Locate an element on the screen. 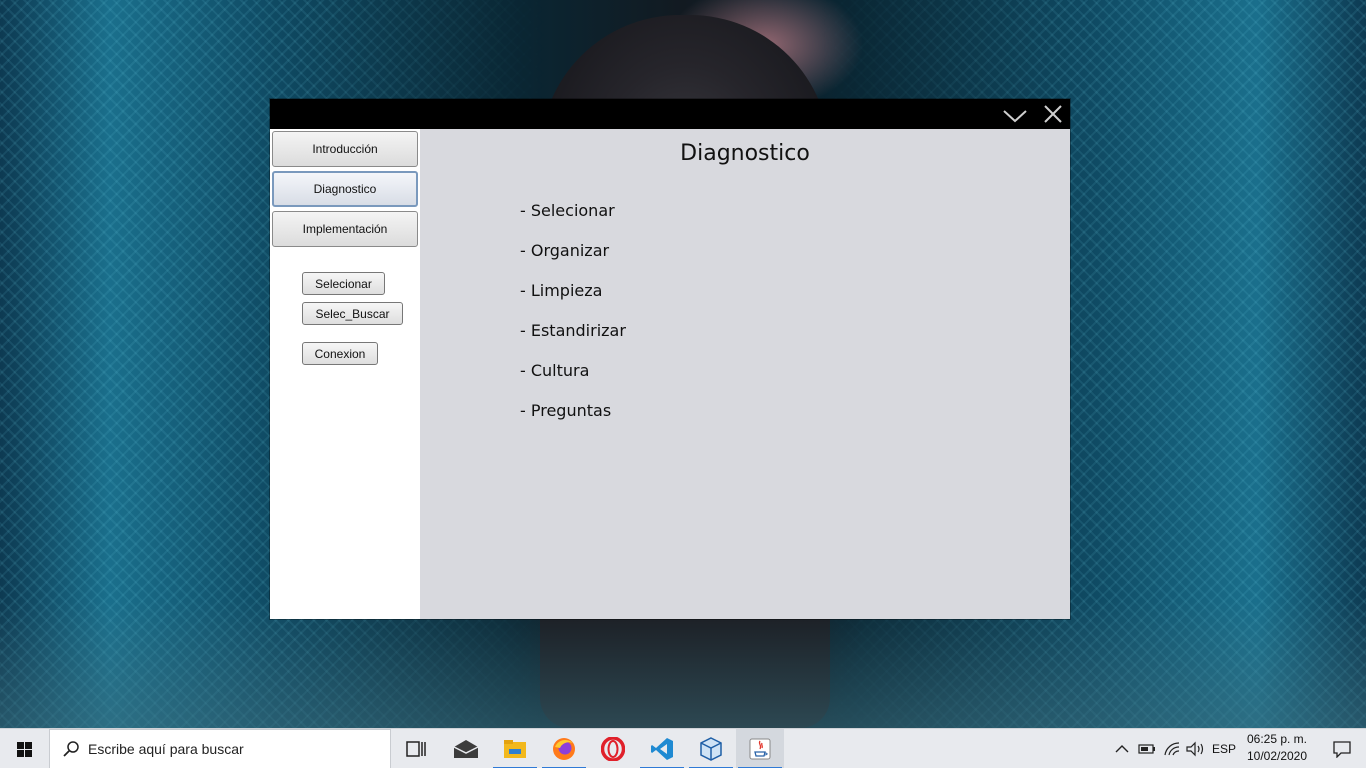  mail-icon is located at coordinates (466, 749).